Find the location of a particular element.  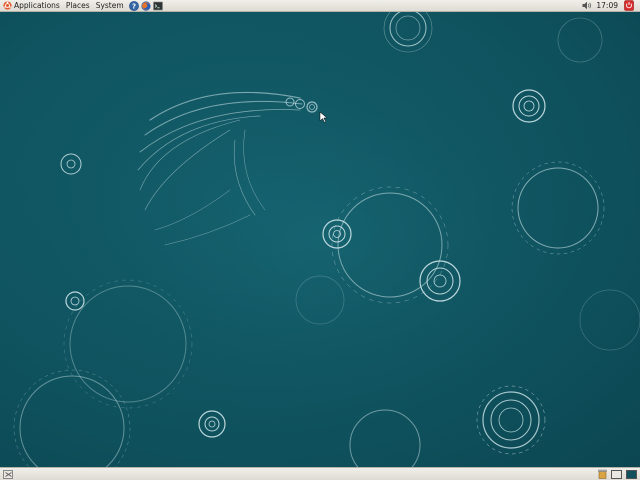

volume-icon is located at coordinates (587, 5).